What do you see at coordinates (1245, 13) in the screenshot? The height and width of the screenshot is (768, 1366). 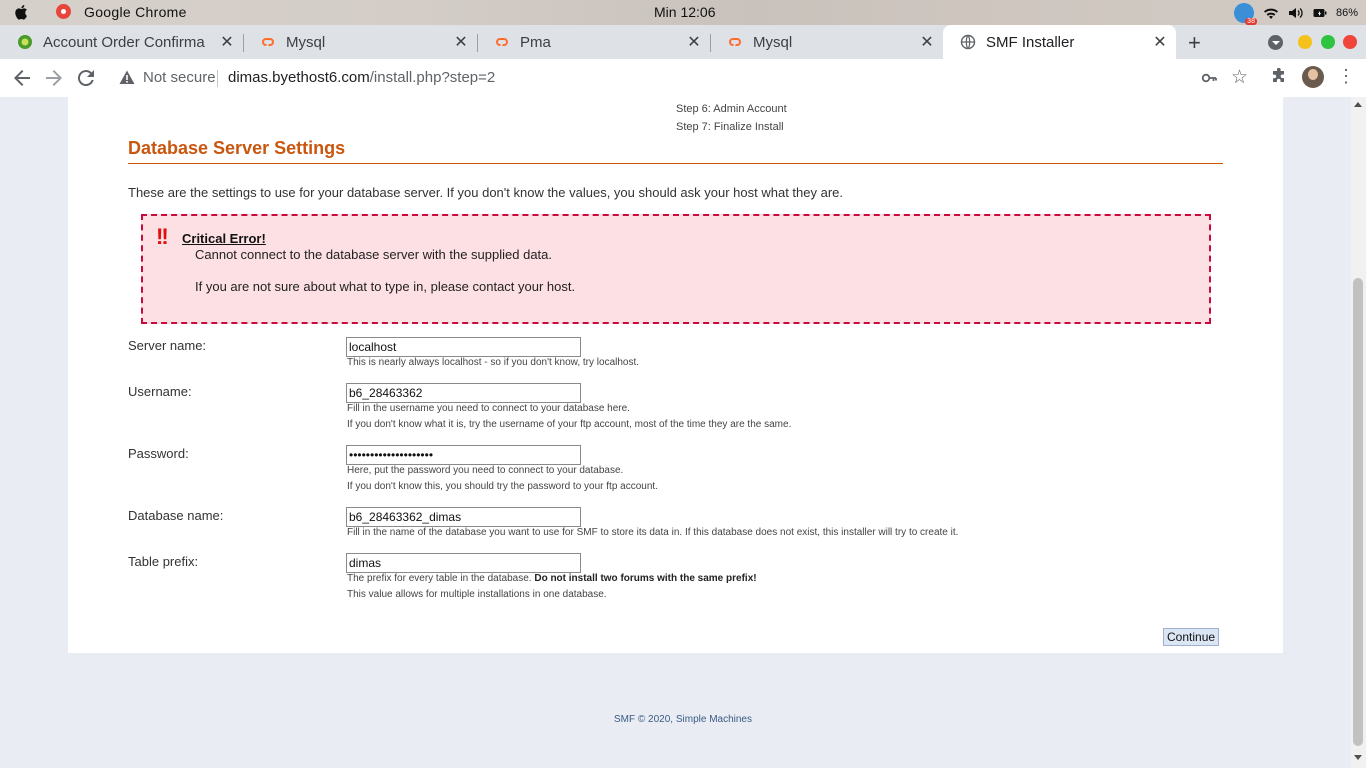 I see `telegram-icon: 38` at bounding box center [1245, 13].